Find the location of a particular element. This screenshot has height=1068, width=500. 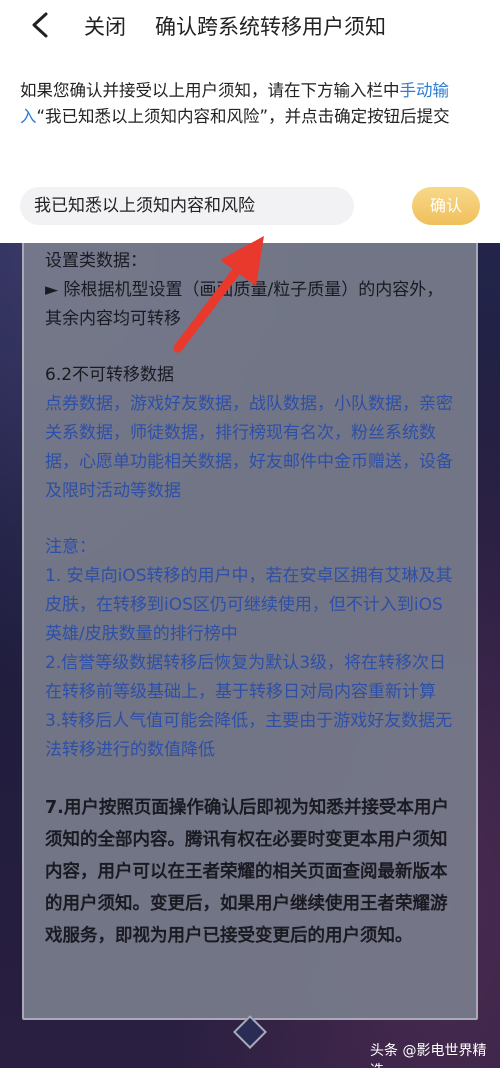

header-bar: 关闭 确认跨系统转移用户须知 is located at coordinates (250, 26).